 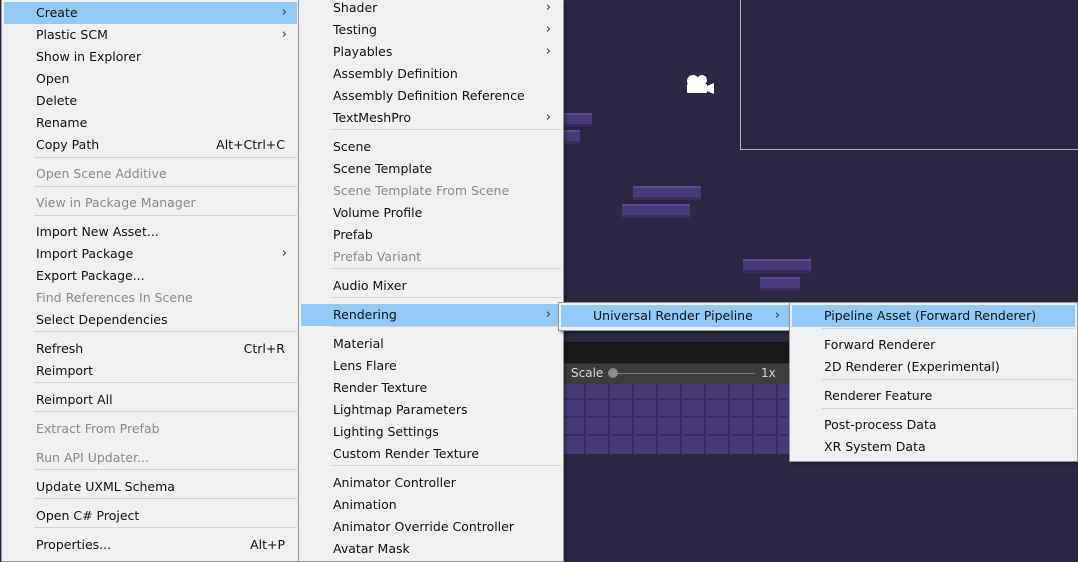 I want to click on menu-item-label: Copy Path, so click(x=68, y=144).